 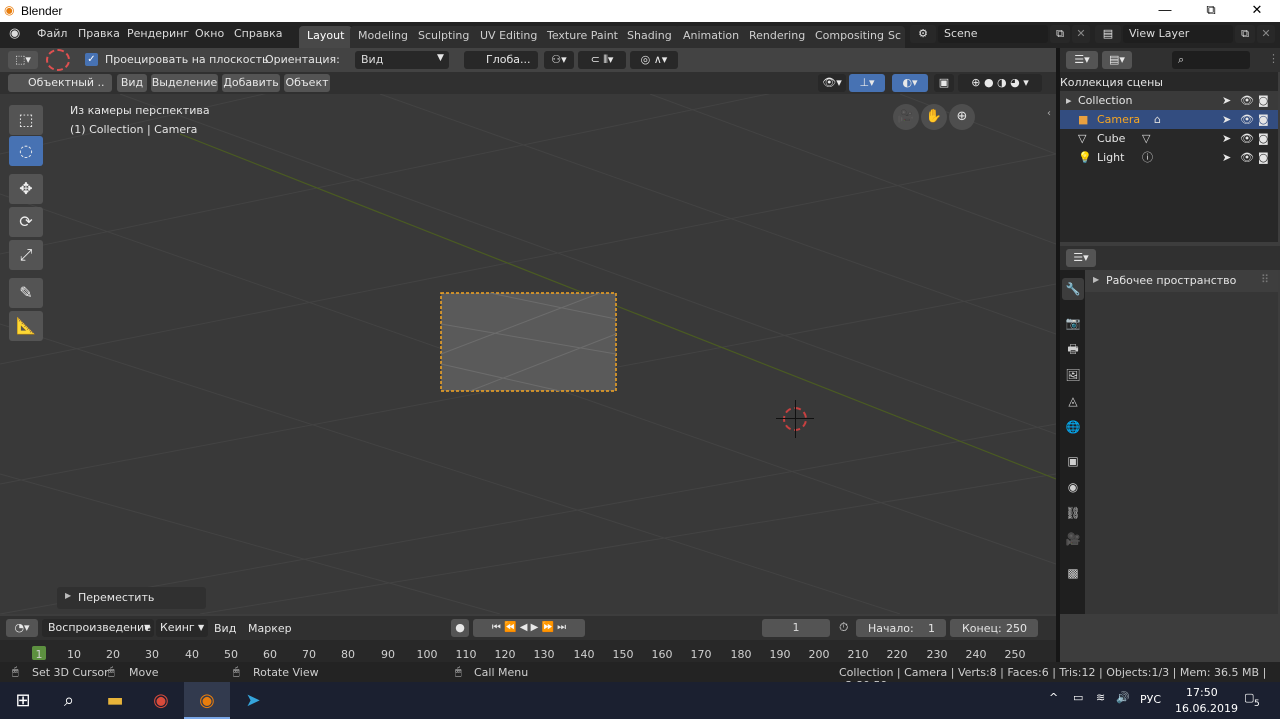 What do you see at coordinates (251, 83) in the screenshot?
I see `menu-add: Добавить` at bounding box center [251, 83].